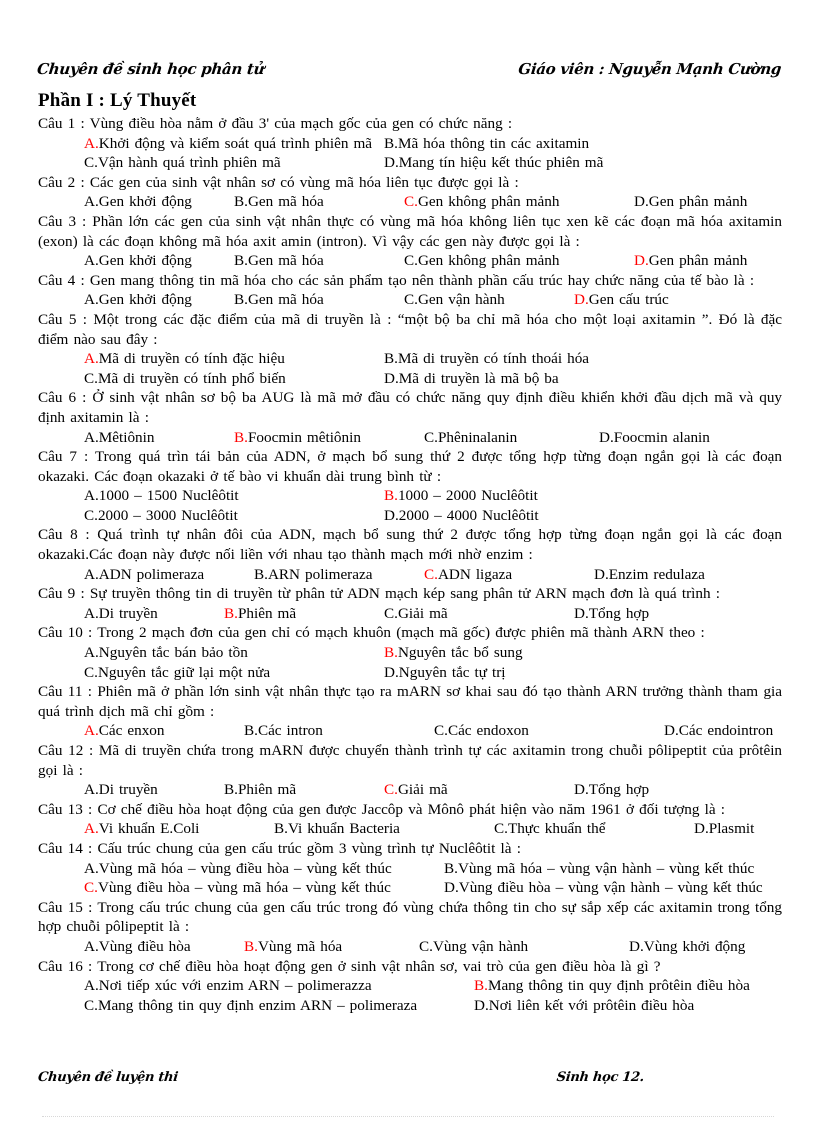 The width and height of the screenshot is (816, 1123). What do you see at coordinates (687, 947) in the screenshot?
I see `option-d: D.Vùng khởi động` at bounding box center [687, 947].